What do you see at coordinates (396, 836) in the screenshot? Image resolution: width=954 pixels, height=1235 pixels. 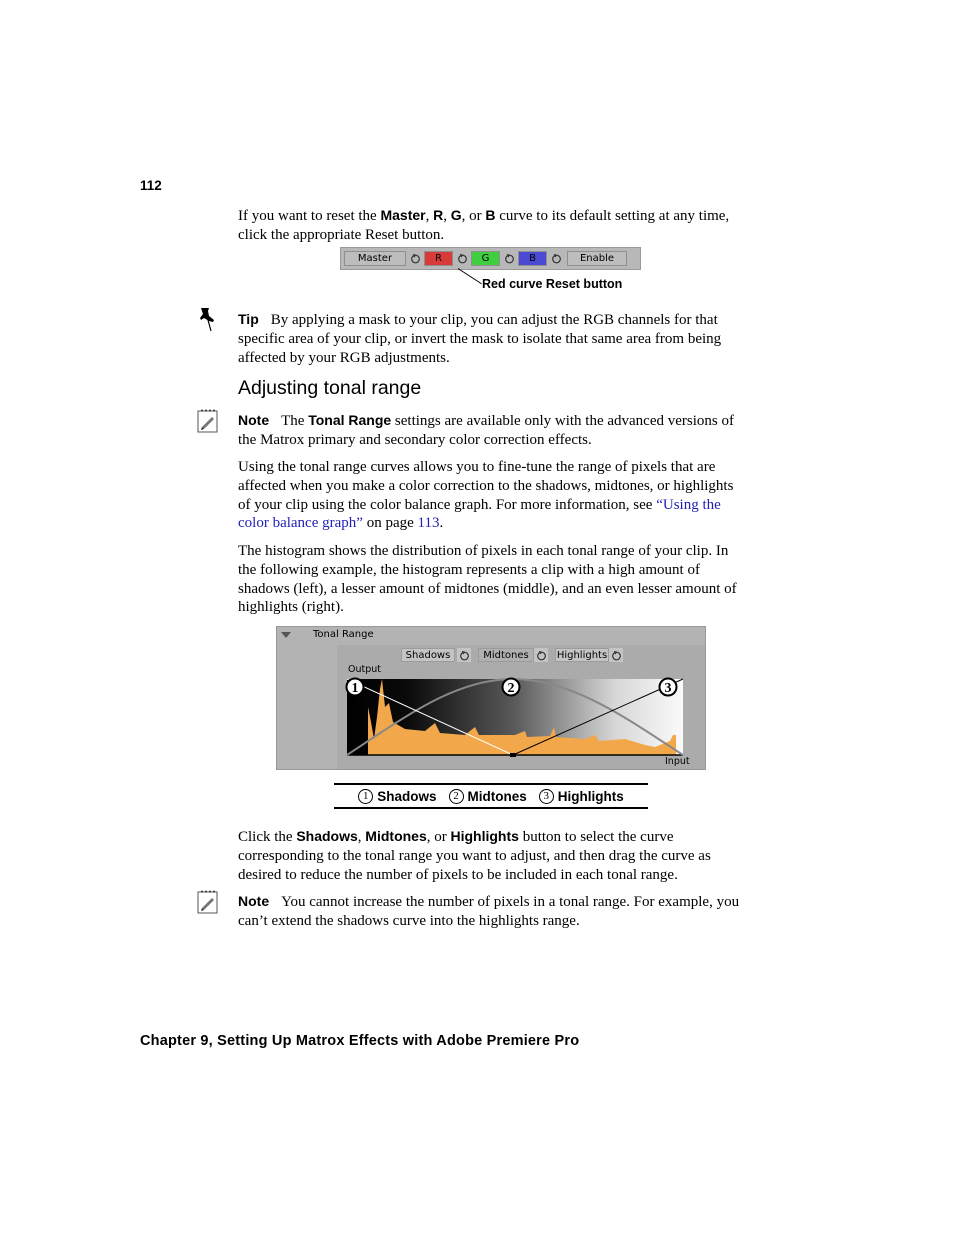 I see `bold-term: Midtones` at bounding box center [396, 836].